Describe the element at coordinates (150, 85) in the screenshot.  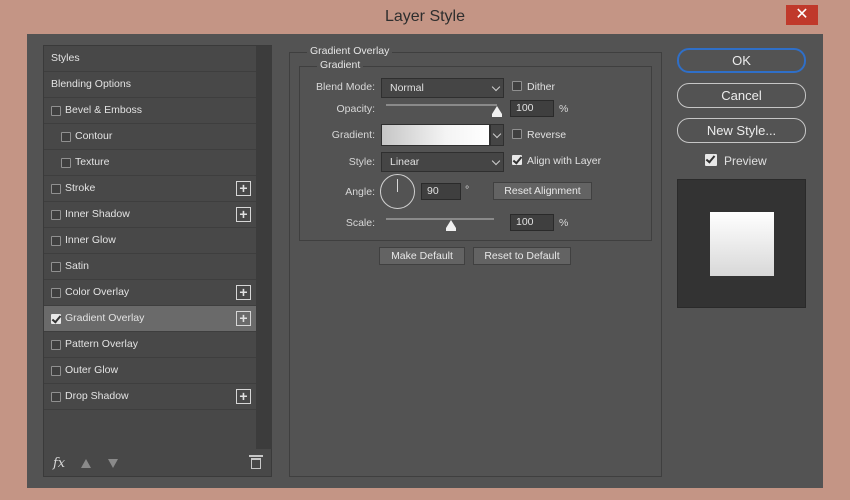
I see `style-item-blending-options: Blending Options` at that location.